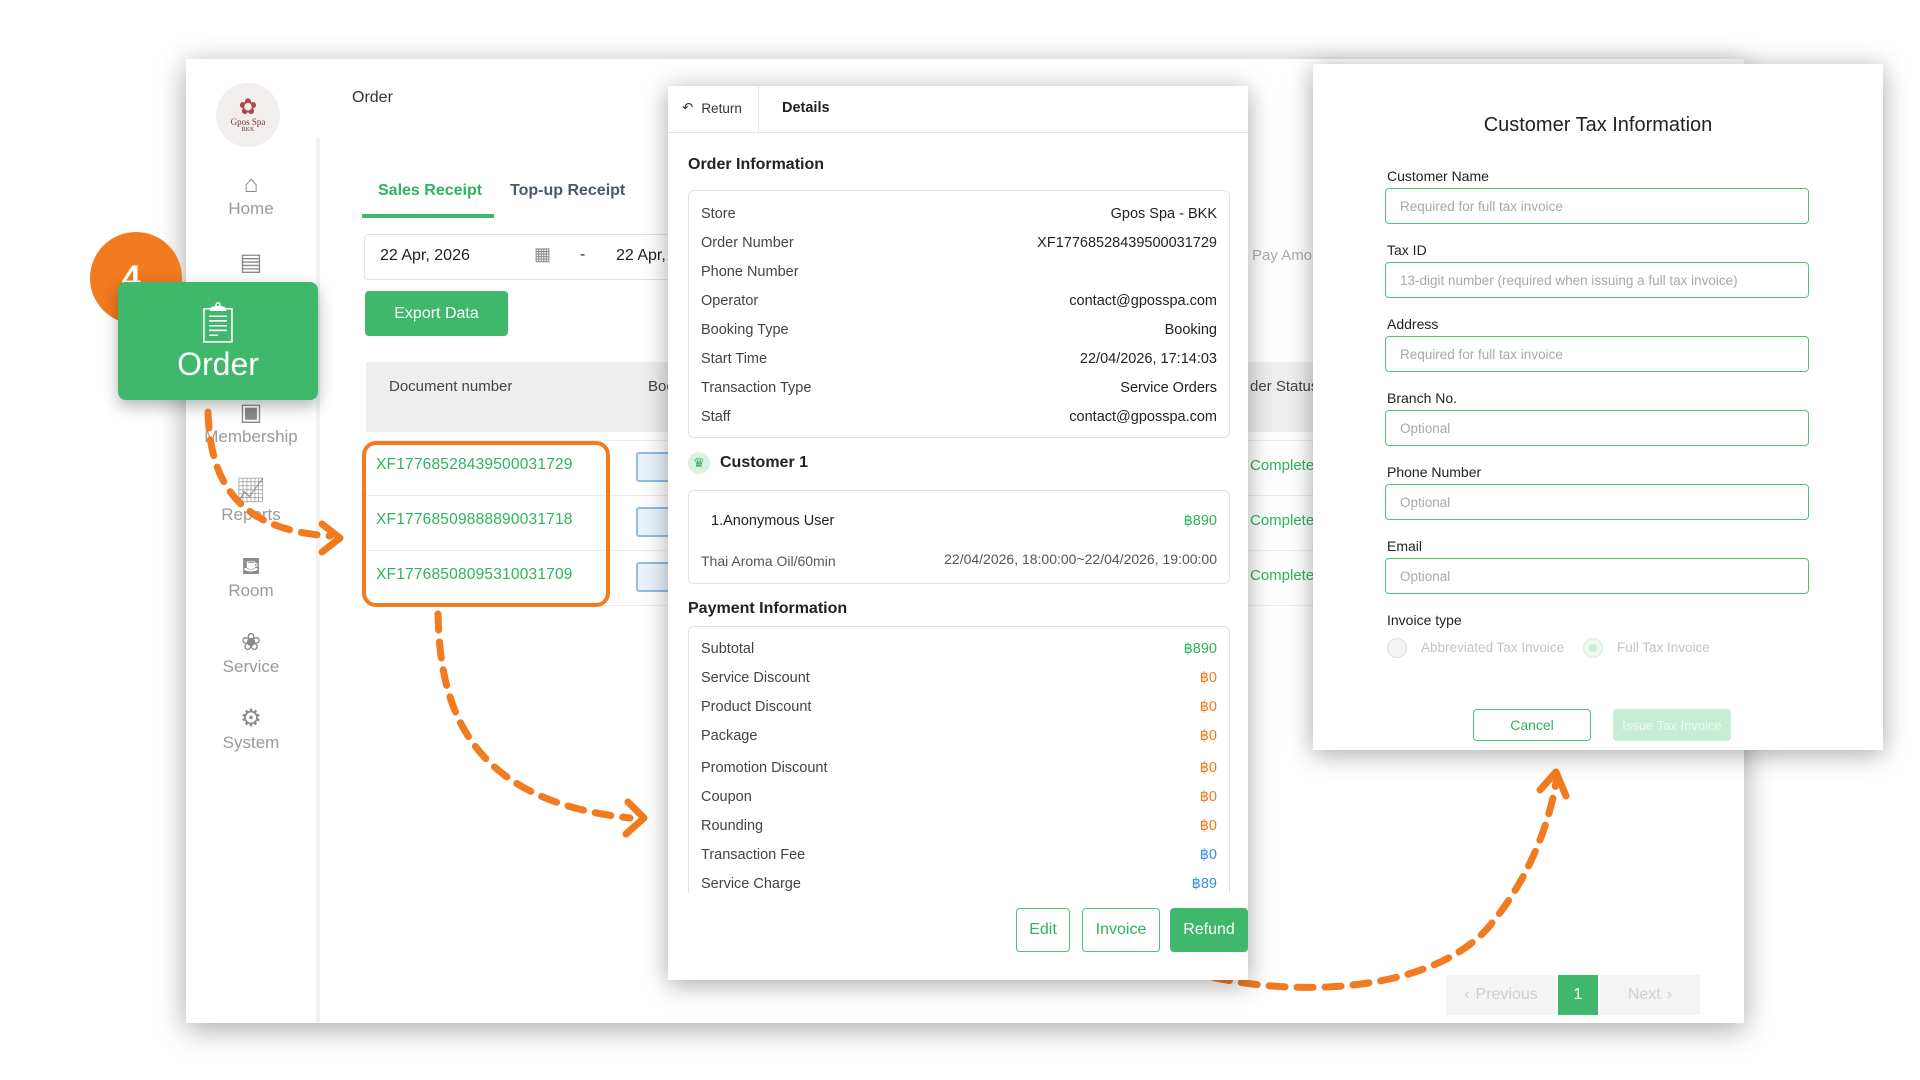 The height and width of the screenshot is (1080, 1920). What do you see at coordinates (712, 108) in the screenshot?
I see `return-button: ↶ Return` at bounding box center [712, 108].